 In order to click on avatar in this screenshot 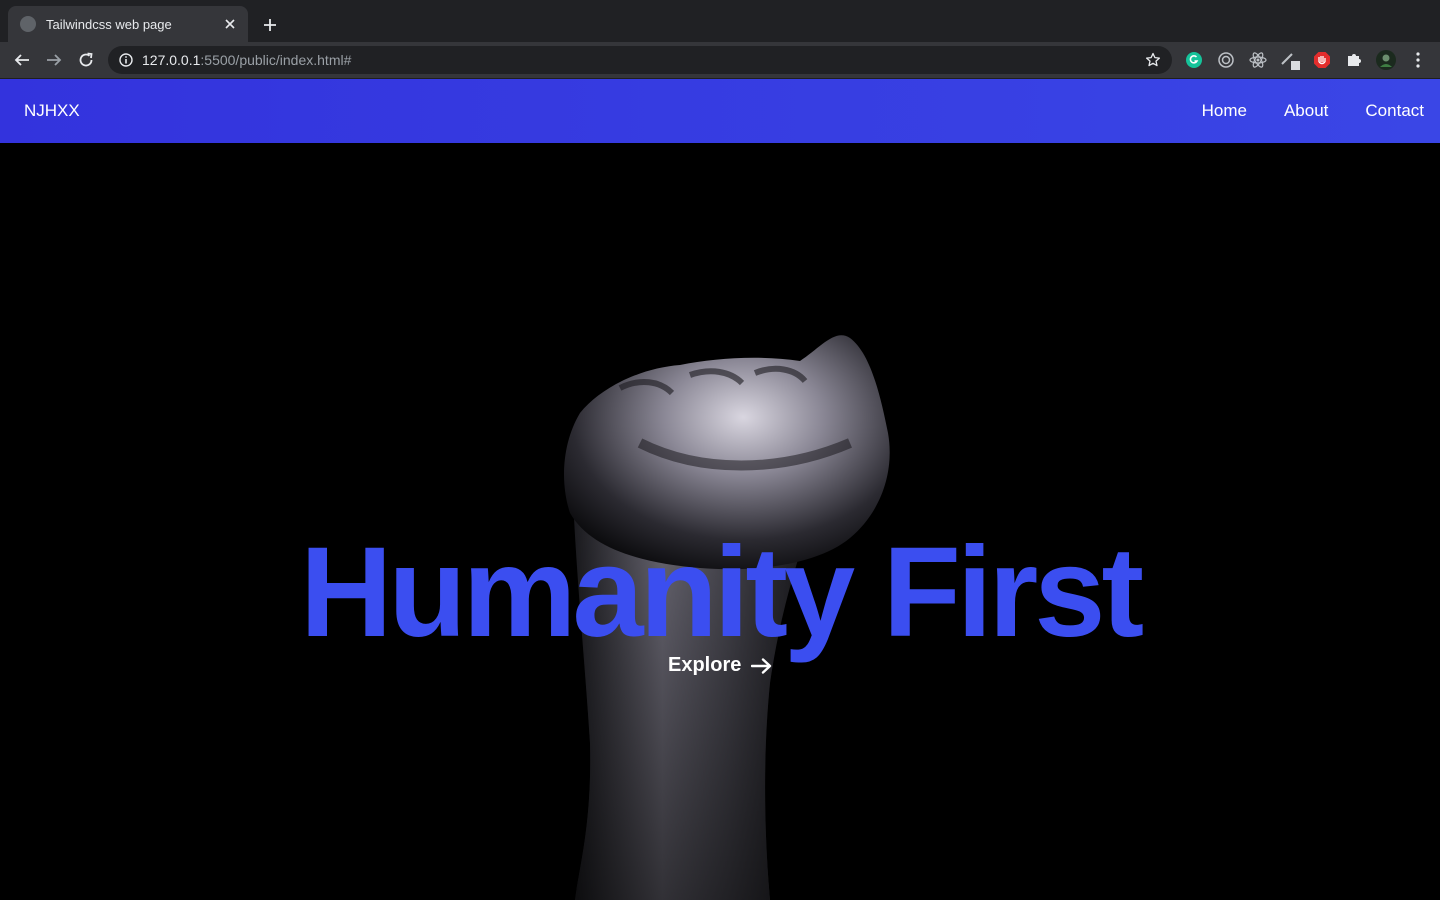, I will do `click(1386, 60)`.